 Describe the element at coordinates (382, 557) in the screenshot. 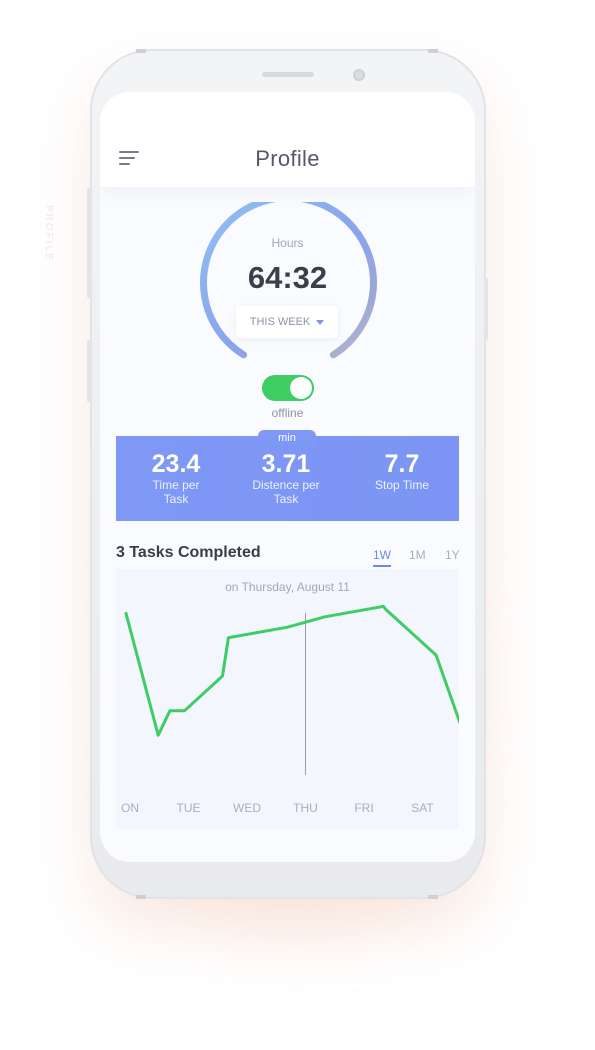

I see `range-tab-1w: 1W` at that location.